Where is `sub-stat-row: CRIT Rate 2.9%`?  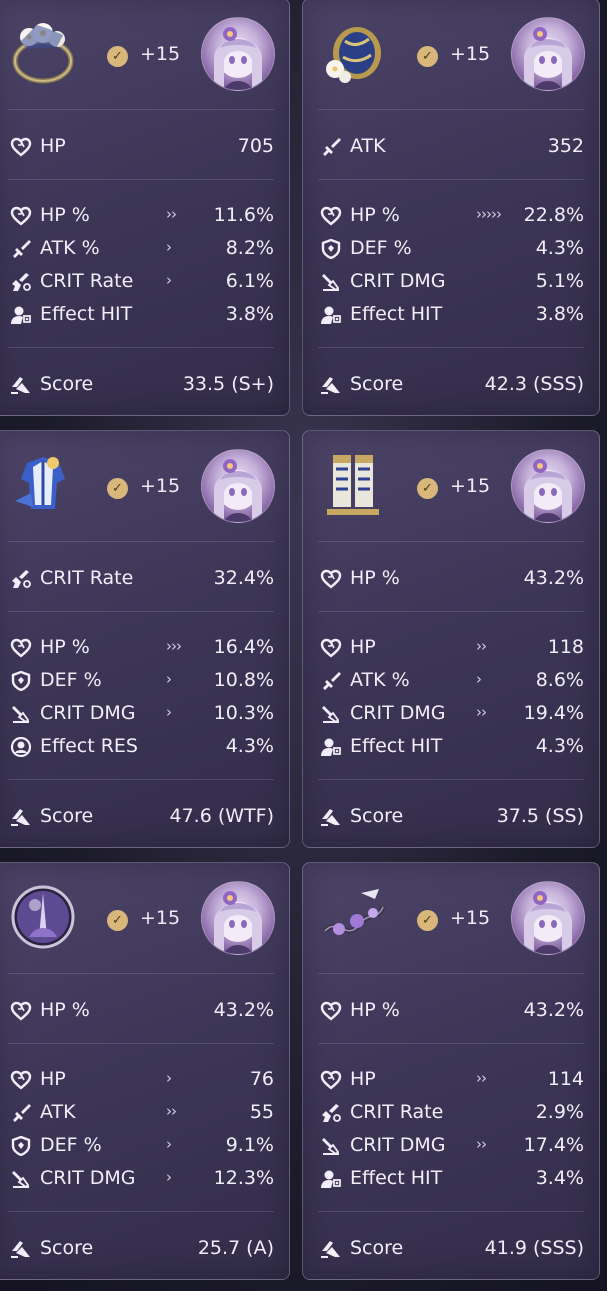 sub-stat-row: CRIT Rate 2.9% is located at coordinates (451, 1113).